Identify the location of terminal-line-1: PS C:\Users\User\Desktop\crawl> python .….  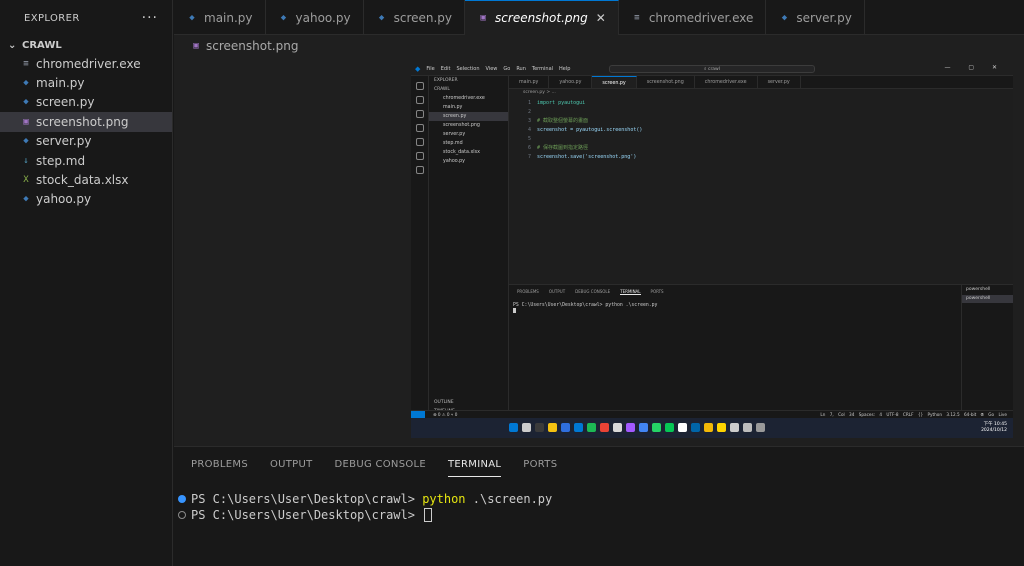
(365, 499).